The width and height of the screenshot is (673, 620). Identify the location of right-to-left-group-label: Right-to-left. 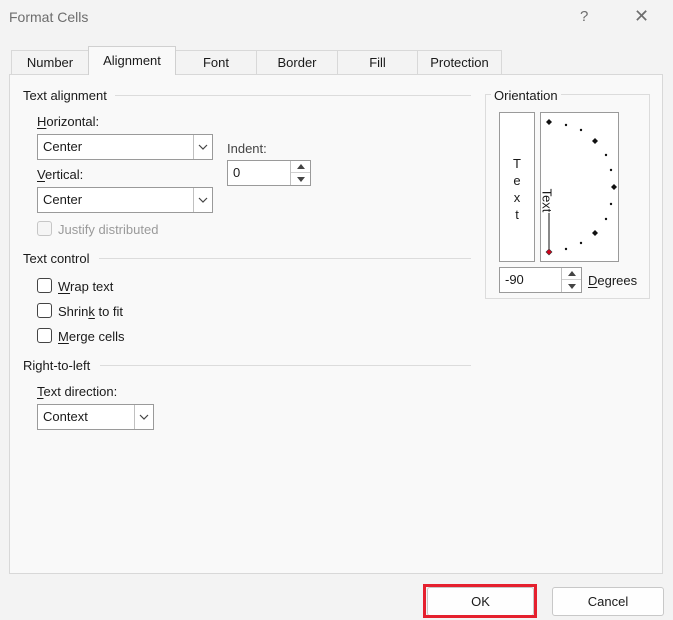
(57, 365).